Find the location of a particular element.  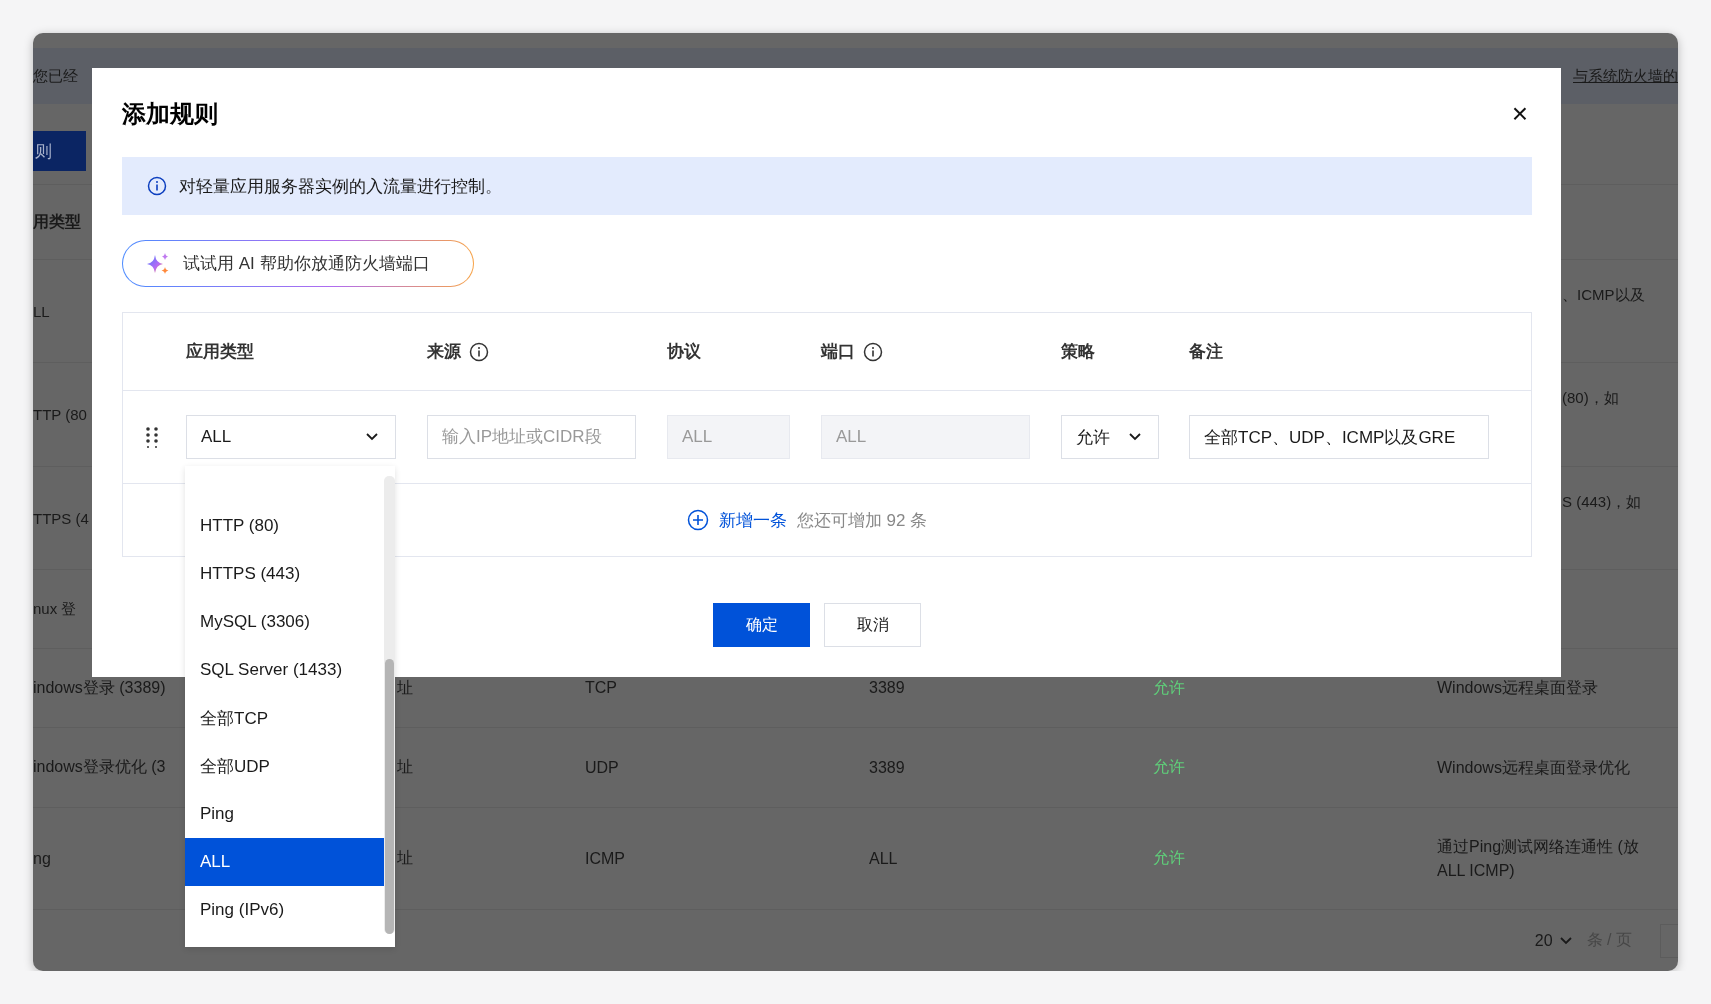

dropdown-select: ALL is located at coordinates (291, 437).